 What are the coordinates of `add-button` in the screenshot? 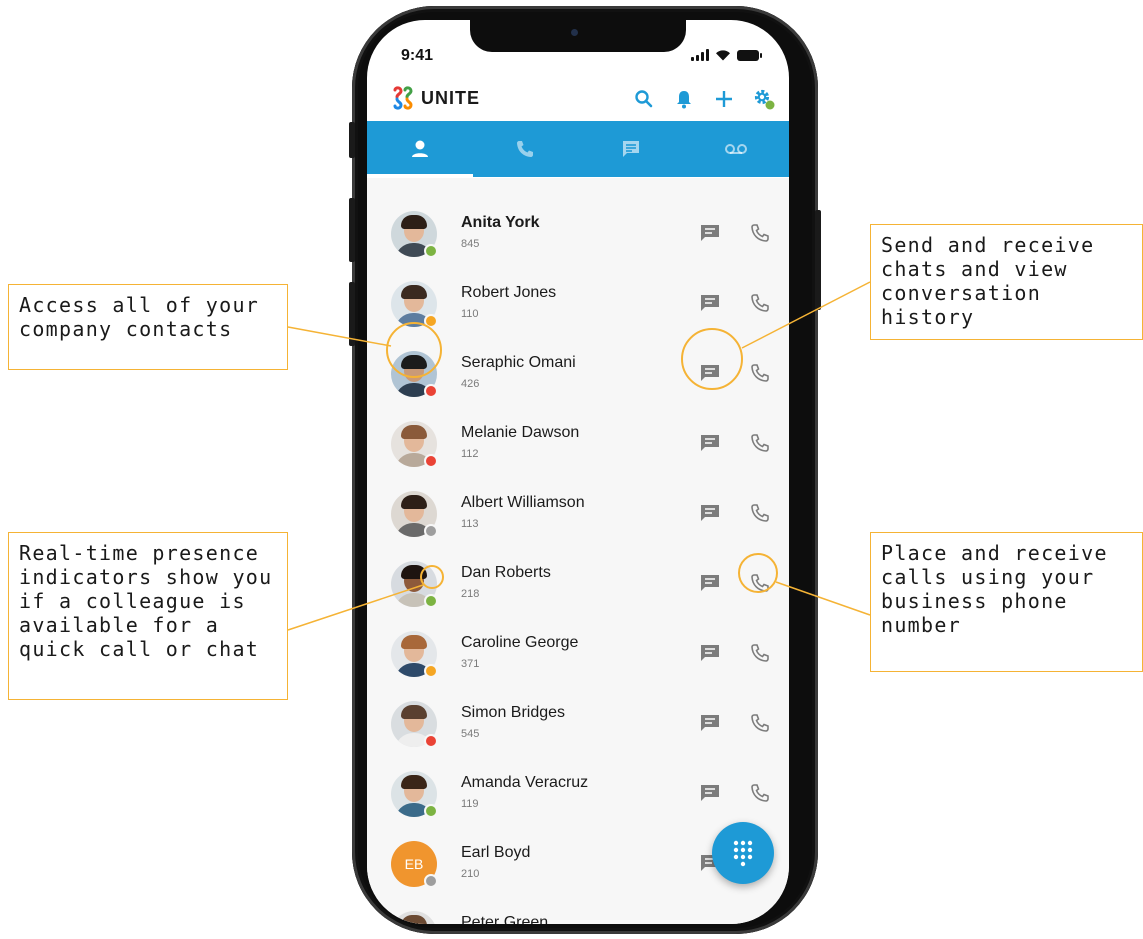 It's located at (724, 99).